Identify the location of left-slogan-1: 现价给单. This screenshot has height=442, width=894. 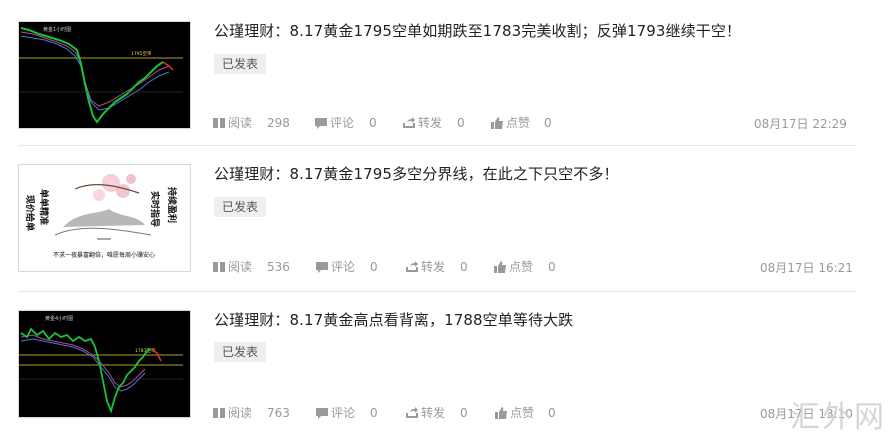
(30, 213).